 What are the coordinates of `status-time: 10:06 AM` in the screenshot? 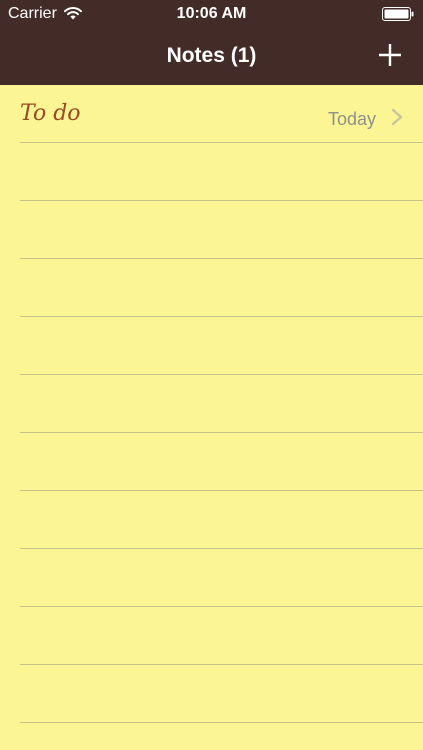 It's located at (211, 13).